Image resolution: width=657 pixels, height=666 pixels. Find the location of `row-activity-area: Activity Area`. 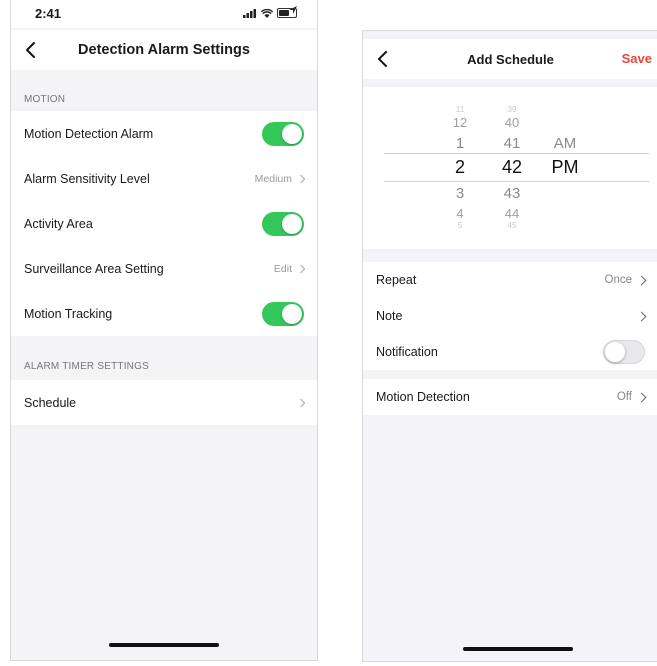

row-activity-area: Activity Area is located at coordinates (164, 223).